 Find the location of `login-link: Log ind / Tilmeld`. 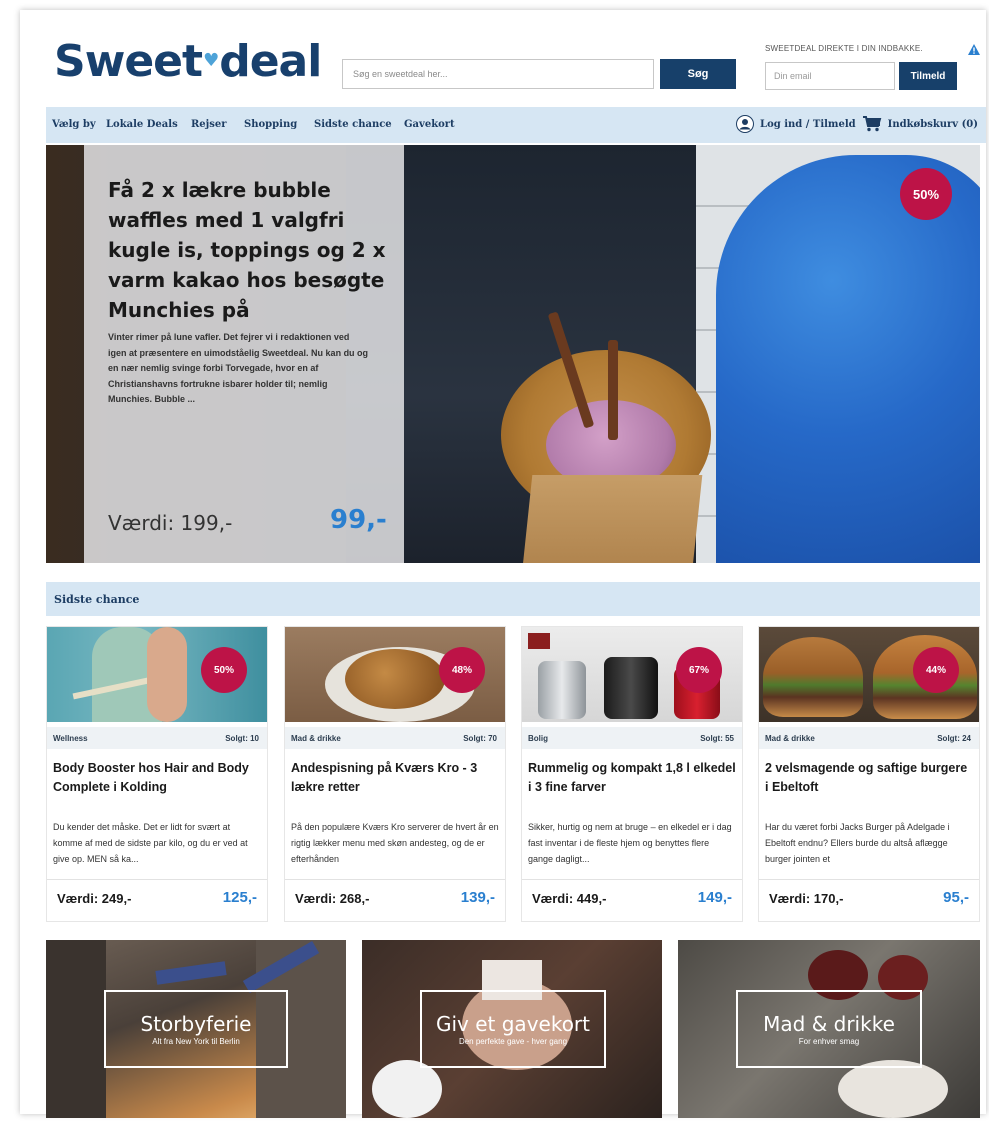

login-link: Log ind / Tilmeld is located at coordinates (808, 124).